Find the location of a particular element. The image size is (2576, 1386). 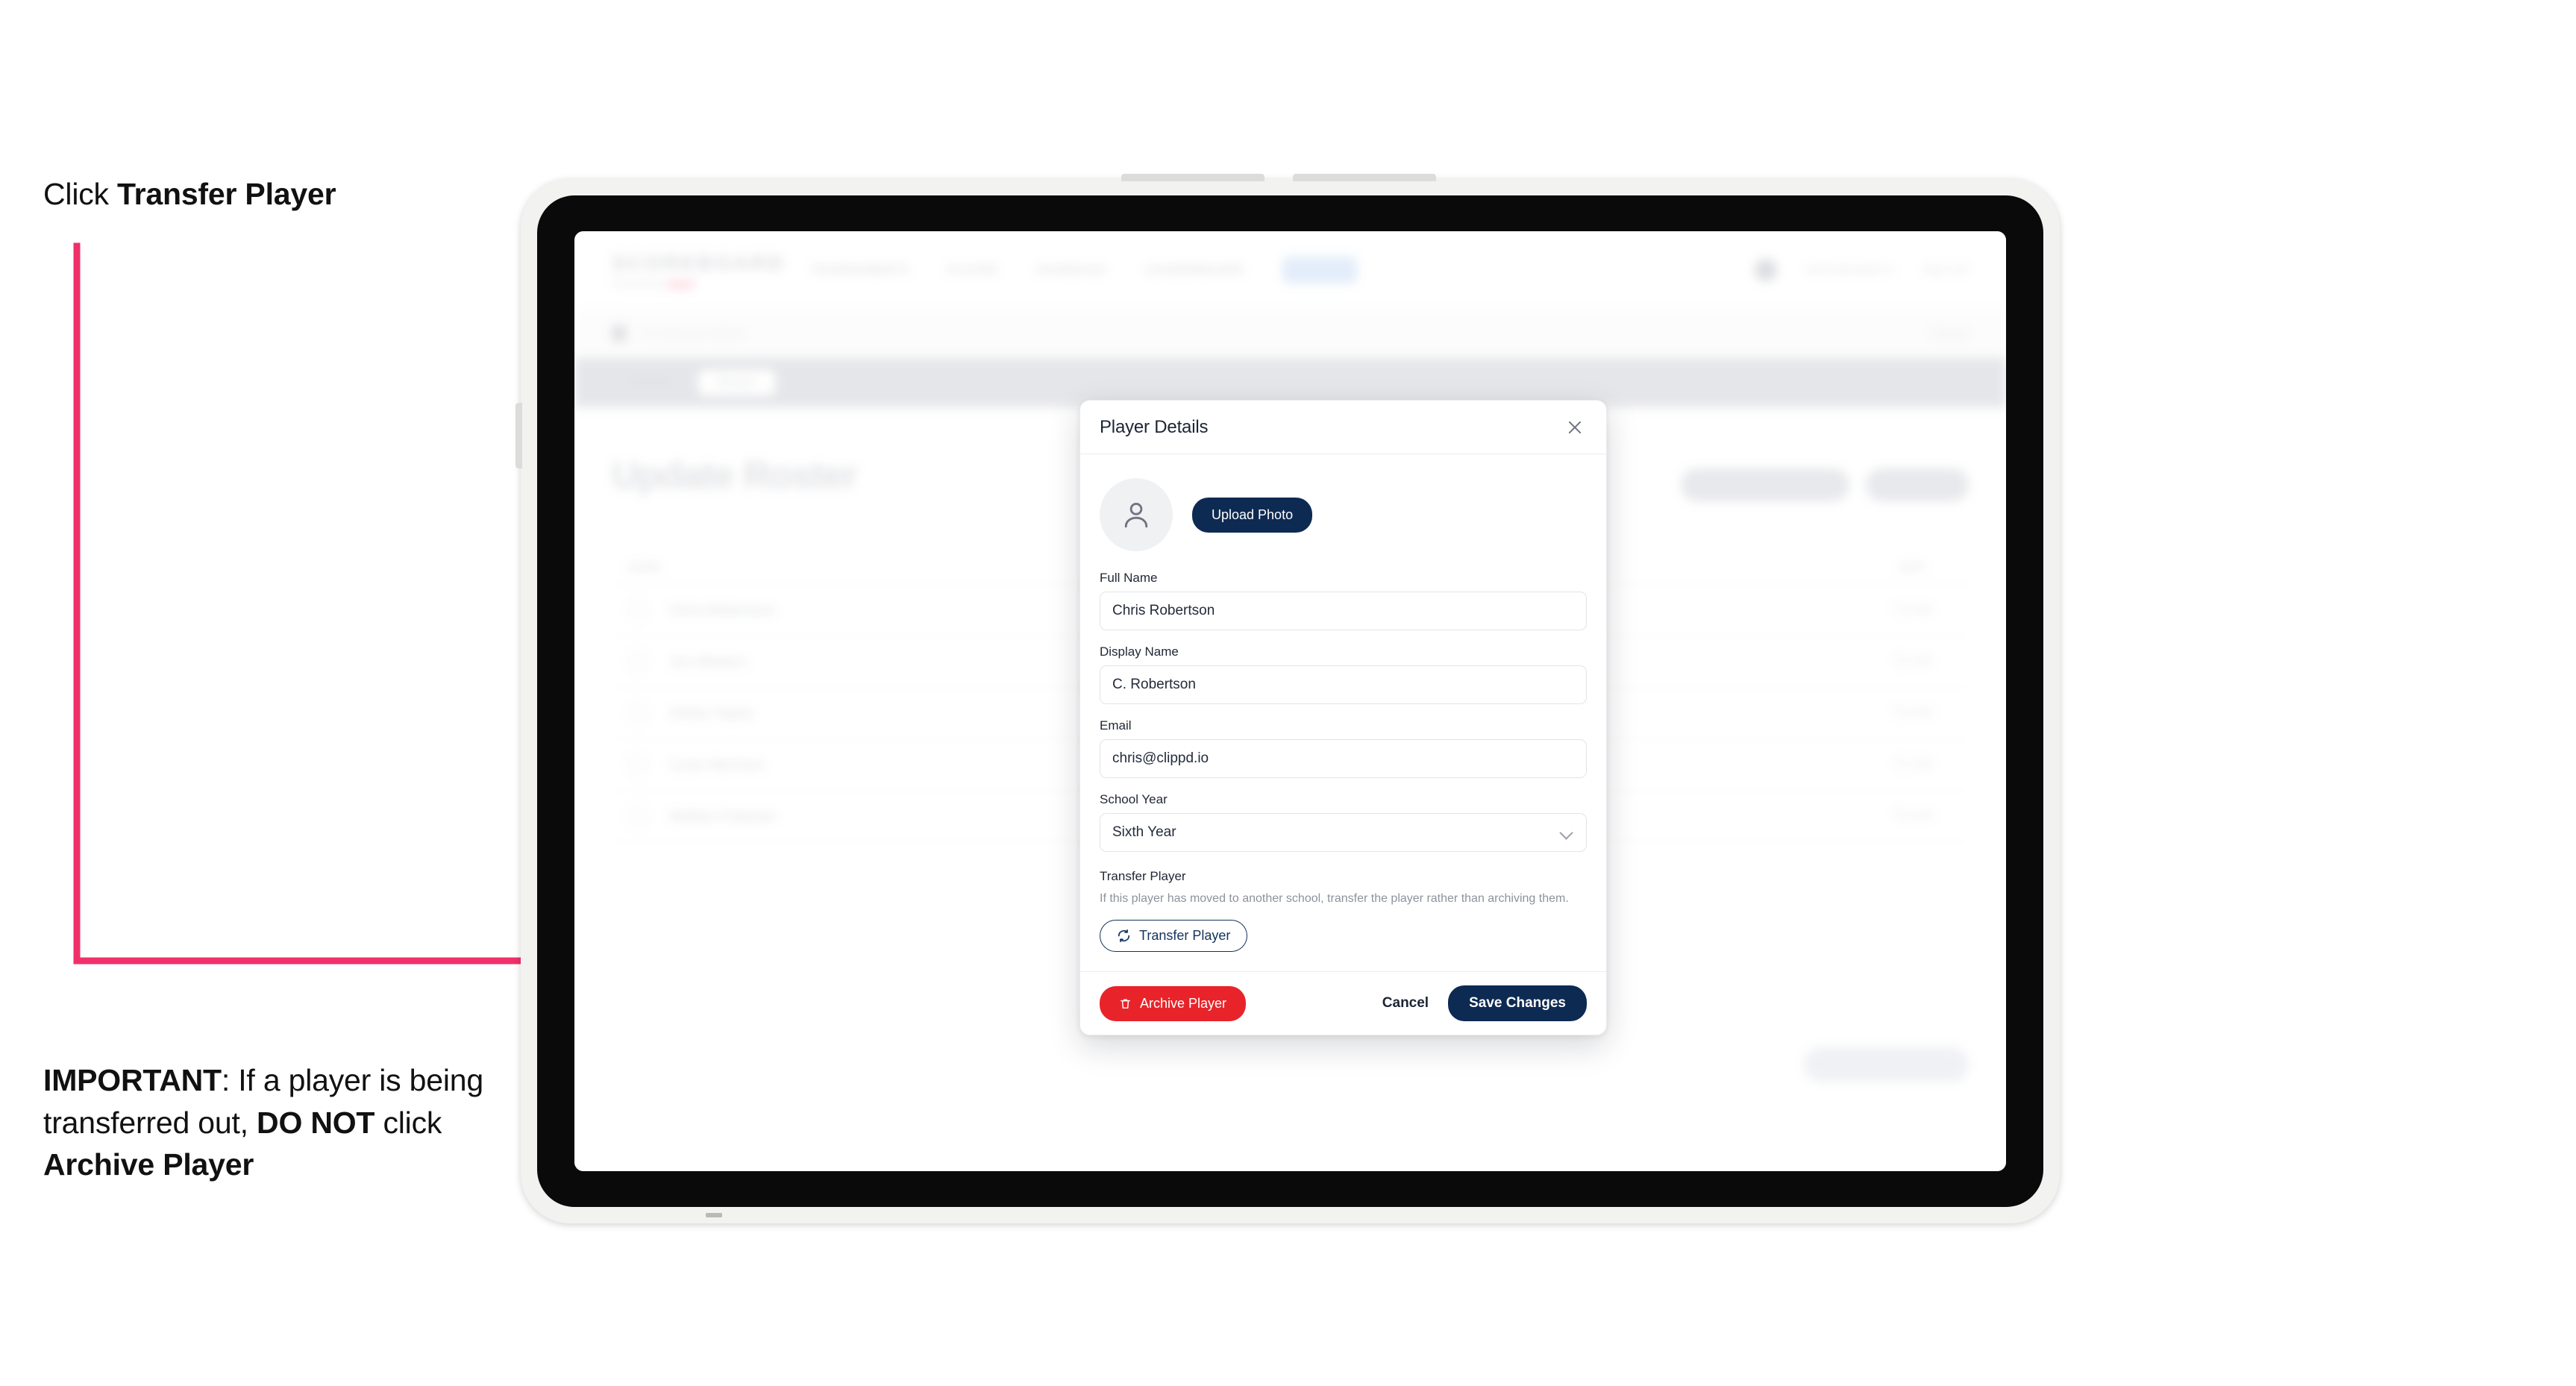

field-school-year: School Year is located at coordinates (1343, 822).